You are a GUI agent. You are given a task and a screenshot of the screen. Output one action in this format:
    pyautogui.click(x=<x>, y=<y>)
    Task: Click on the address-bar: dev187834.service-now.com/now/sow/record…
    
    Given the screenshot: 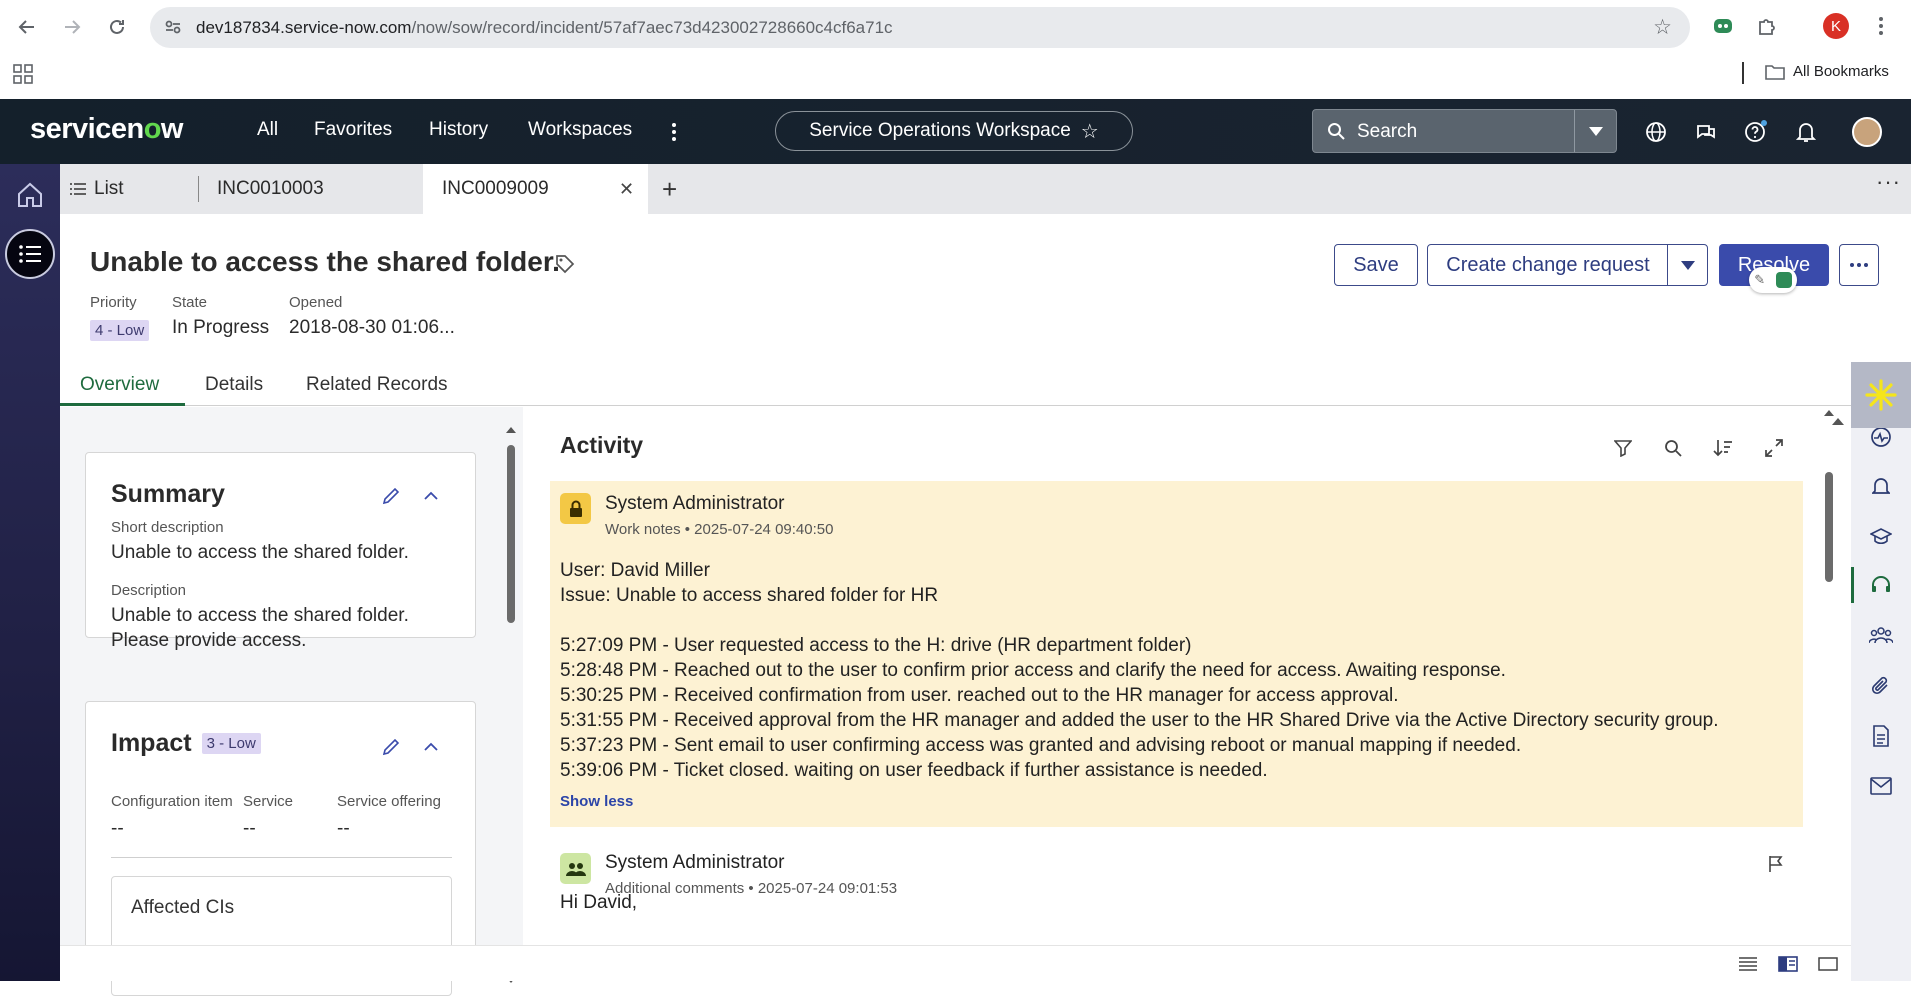 What is the action you would take?
    pyautogui.click(x=920, y=27)
    